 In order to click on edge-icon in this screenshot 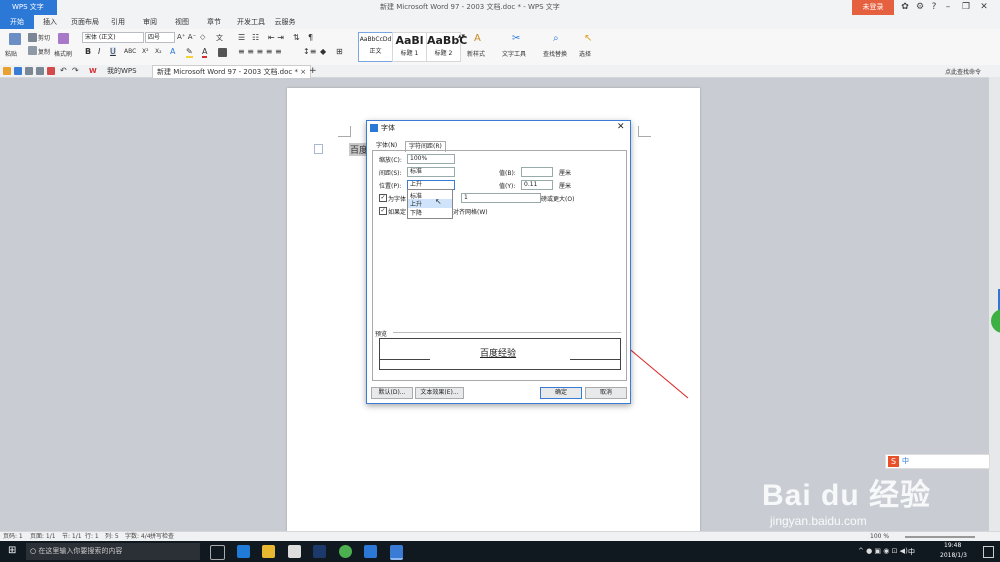, I will do `click(243, 551)`.